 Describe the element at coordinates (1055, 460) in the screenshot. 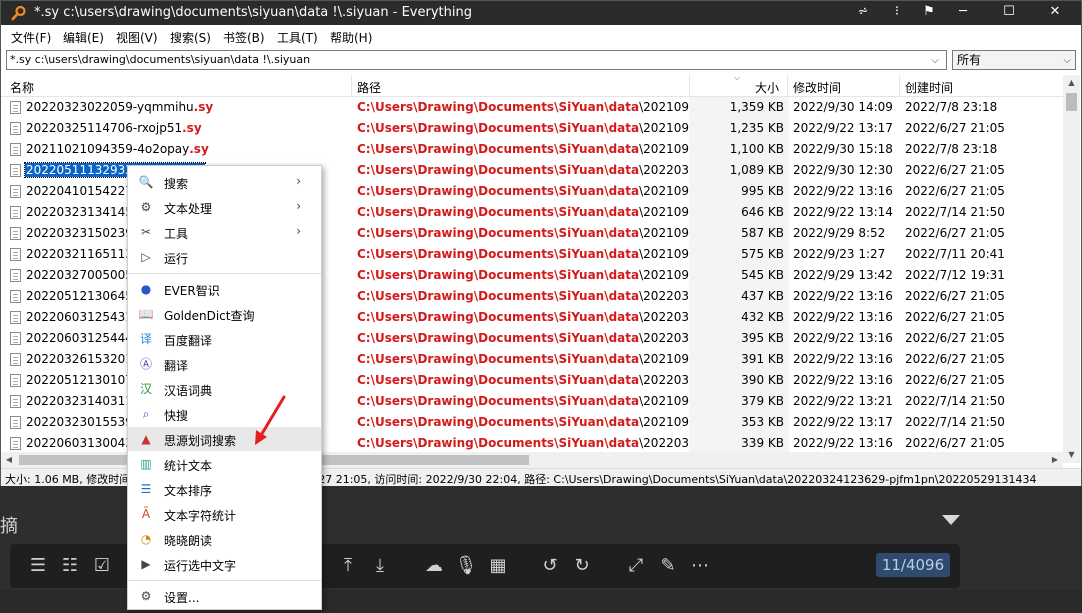

I see `scroll-right-icon: ▶` at that location.